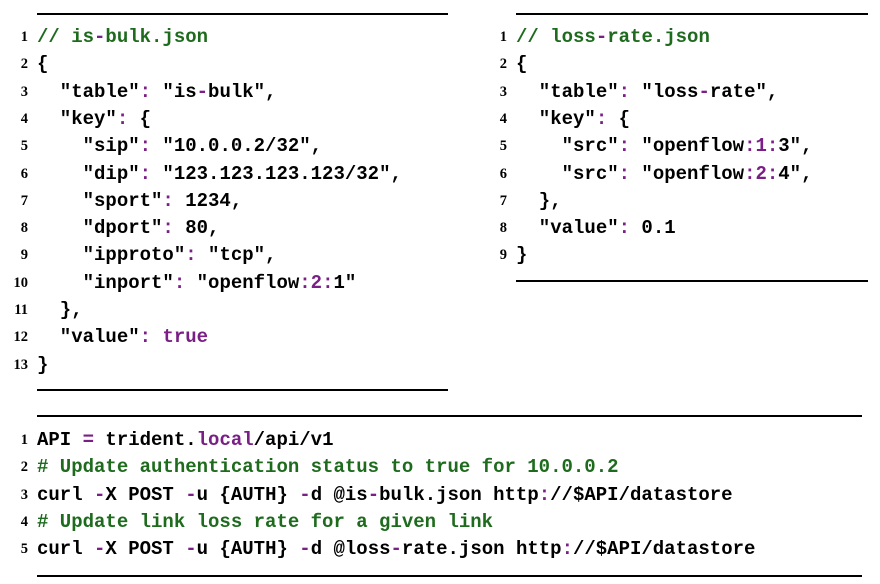 This screenshot has height=584, width=880. I want to click on code-text: d @is, so click(339, 494).